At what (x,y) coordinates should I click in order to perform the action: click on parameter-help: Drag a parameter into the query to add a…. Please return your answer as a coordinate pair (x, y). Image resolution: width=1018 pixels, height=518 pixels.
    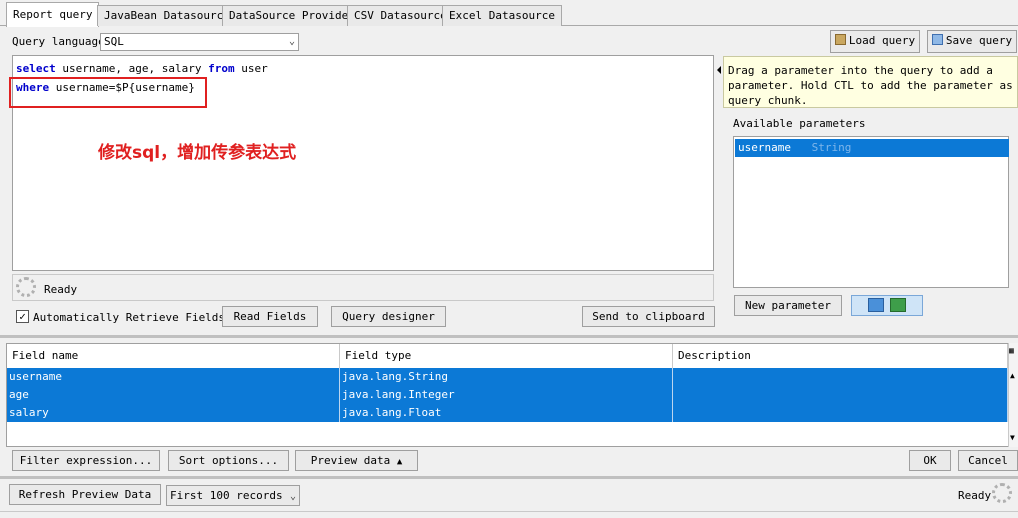
    Looking at the image, I should click on (870, 82).